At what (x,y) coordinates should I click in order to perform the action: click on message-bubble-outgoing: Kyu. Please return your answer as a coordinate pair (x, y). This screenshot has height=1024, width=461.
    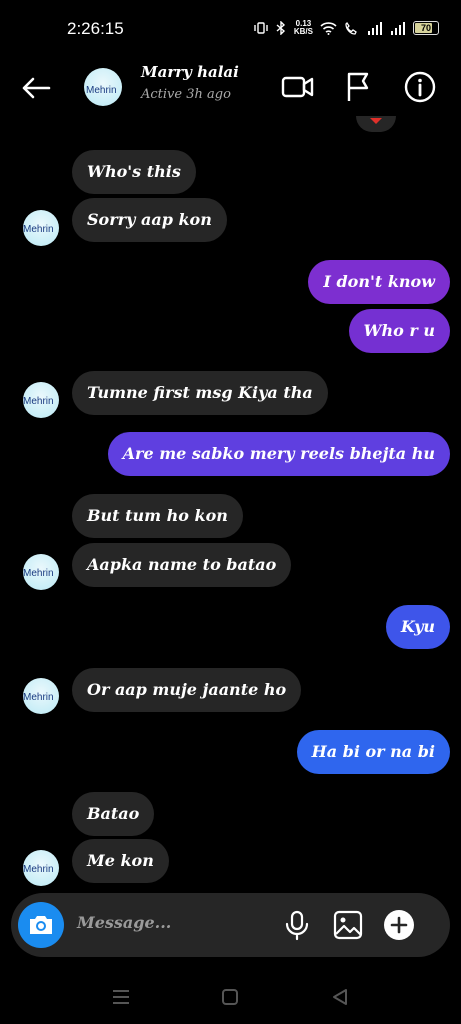
    Looking at the image, I should click on (417, 627).